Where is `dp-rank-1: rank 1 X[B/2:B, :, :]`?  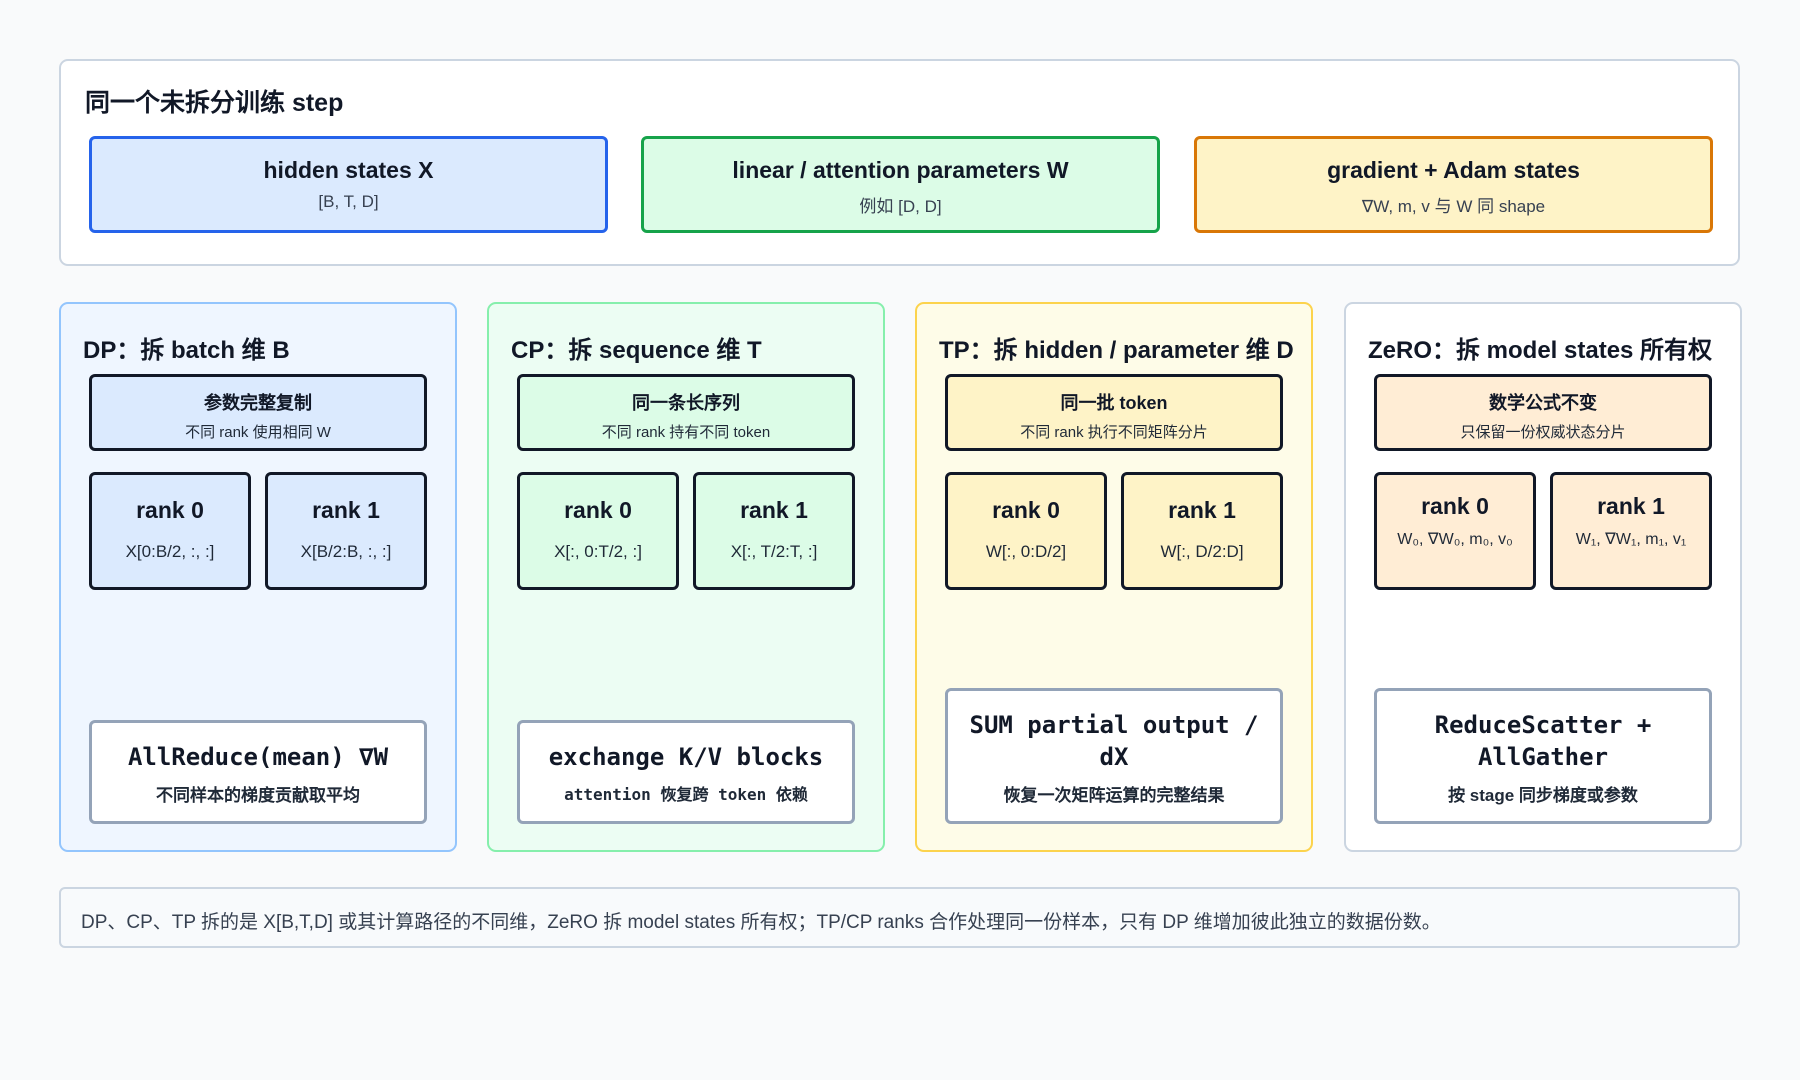
dp-rank-1: rank 1 X[B/2:B, :, :] is located at coordinates (346, 531).